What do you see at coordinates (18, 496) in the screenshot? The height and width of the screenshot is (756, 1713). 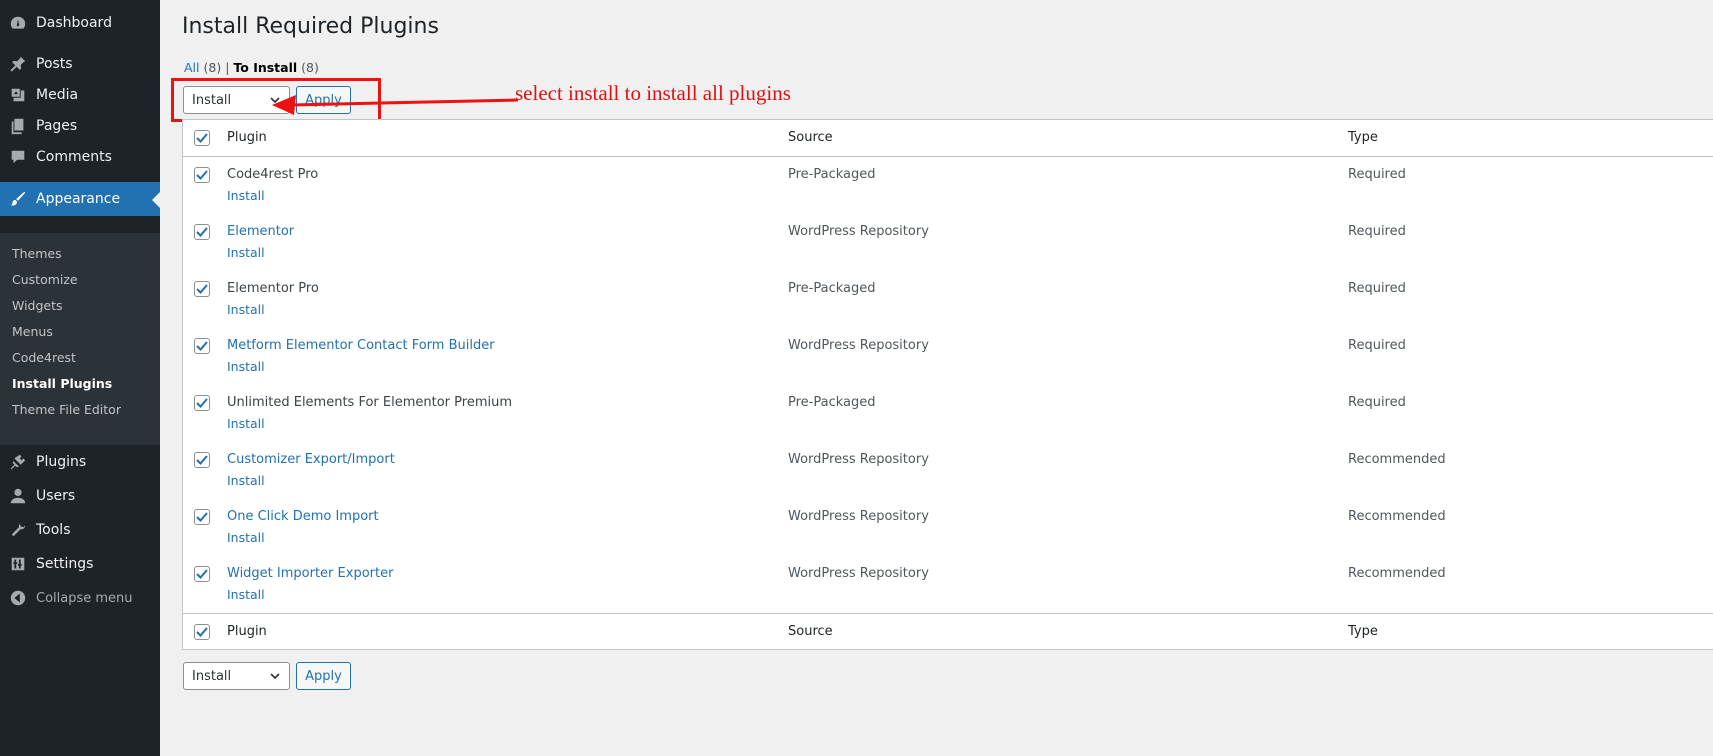 I see `user-icon` at bounding box center [18, 496].